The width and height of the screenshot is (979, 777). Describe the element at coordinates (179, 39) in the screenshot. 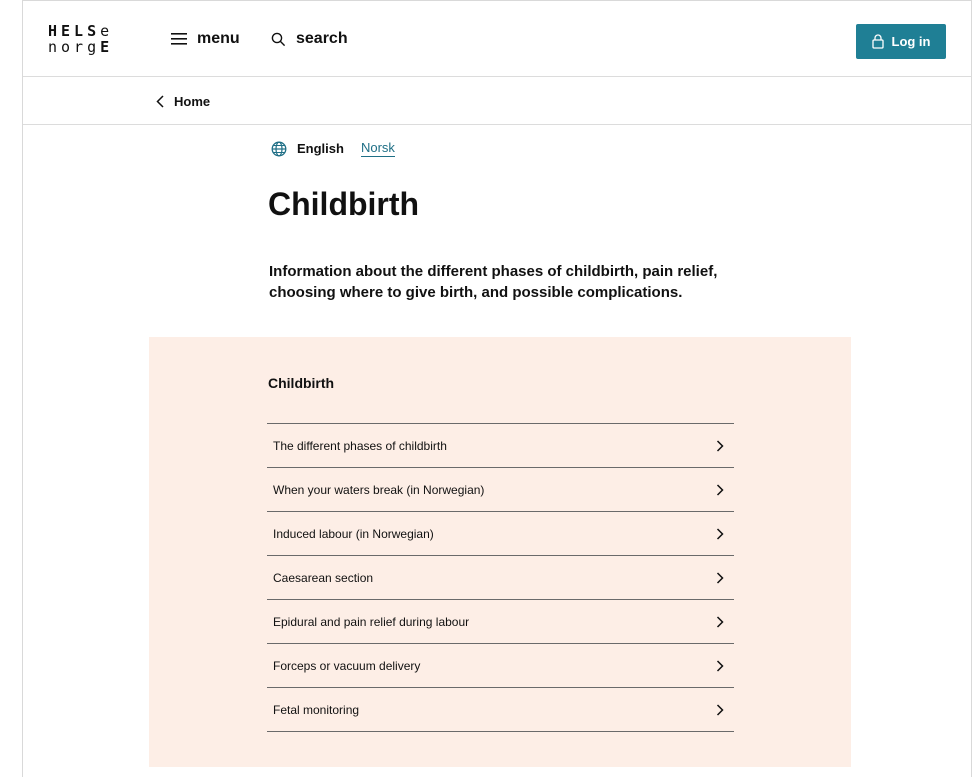

I see `hamburger-icon` at that location.